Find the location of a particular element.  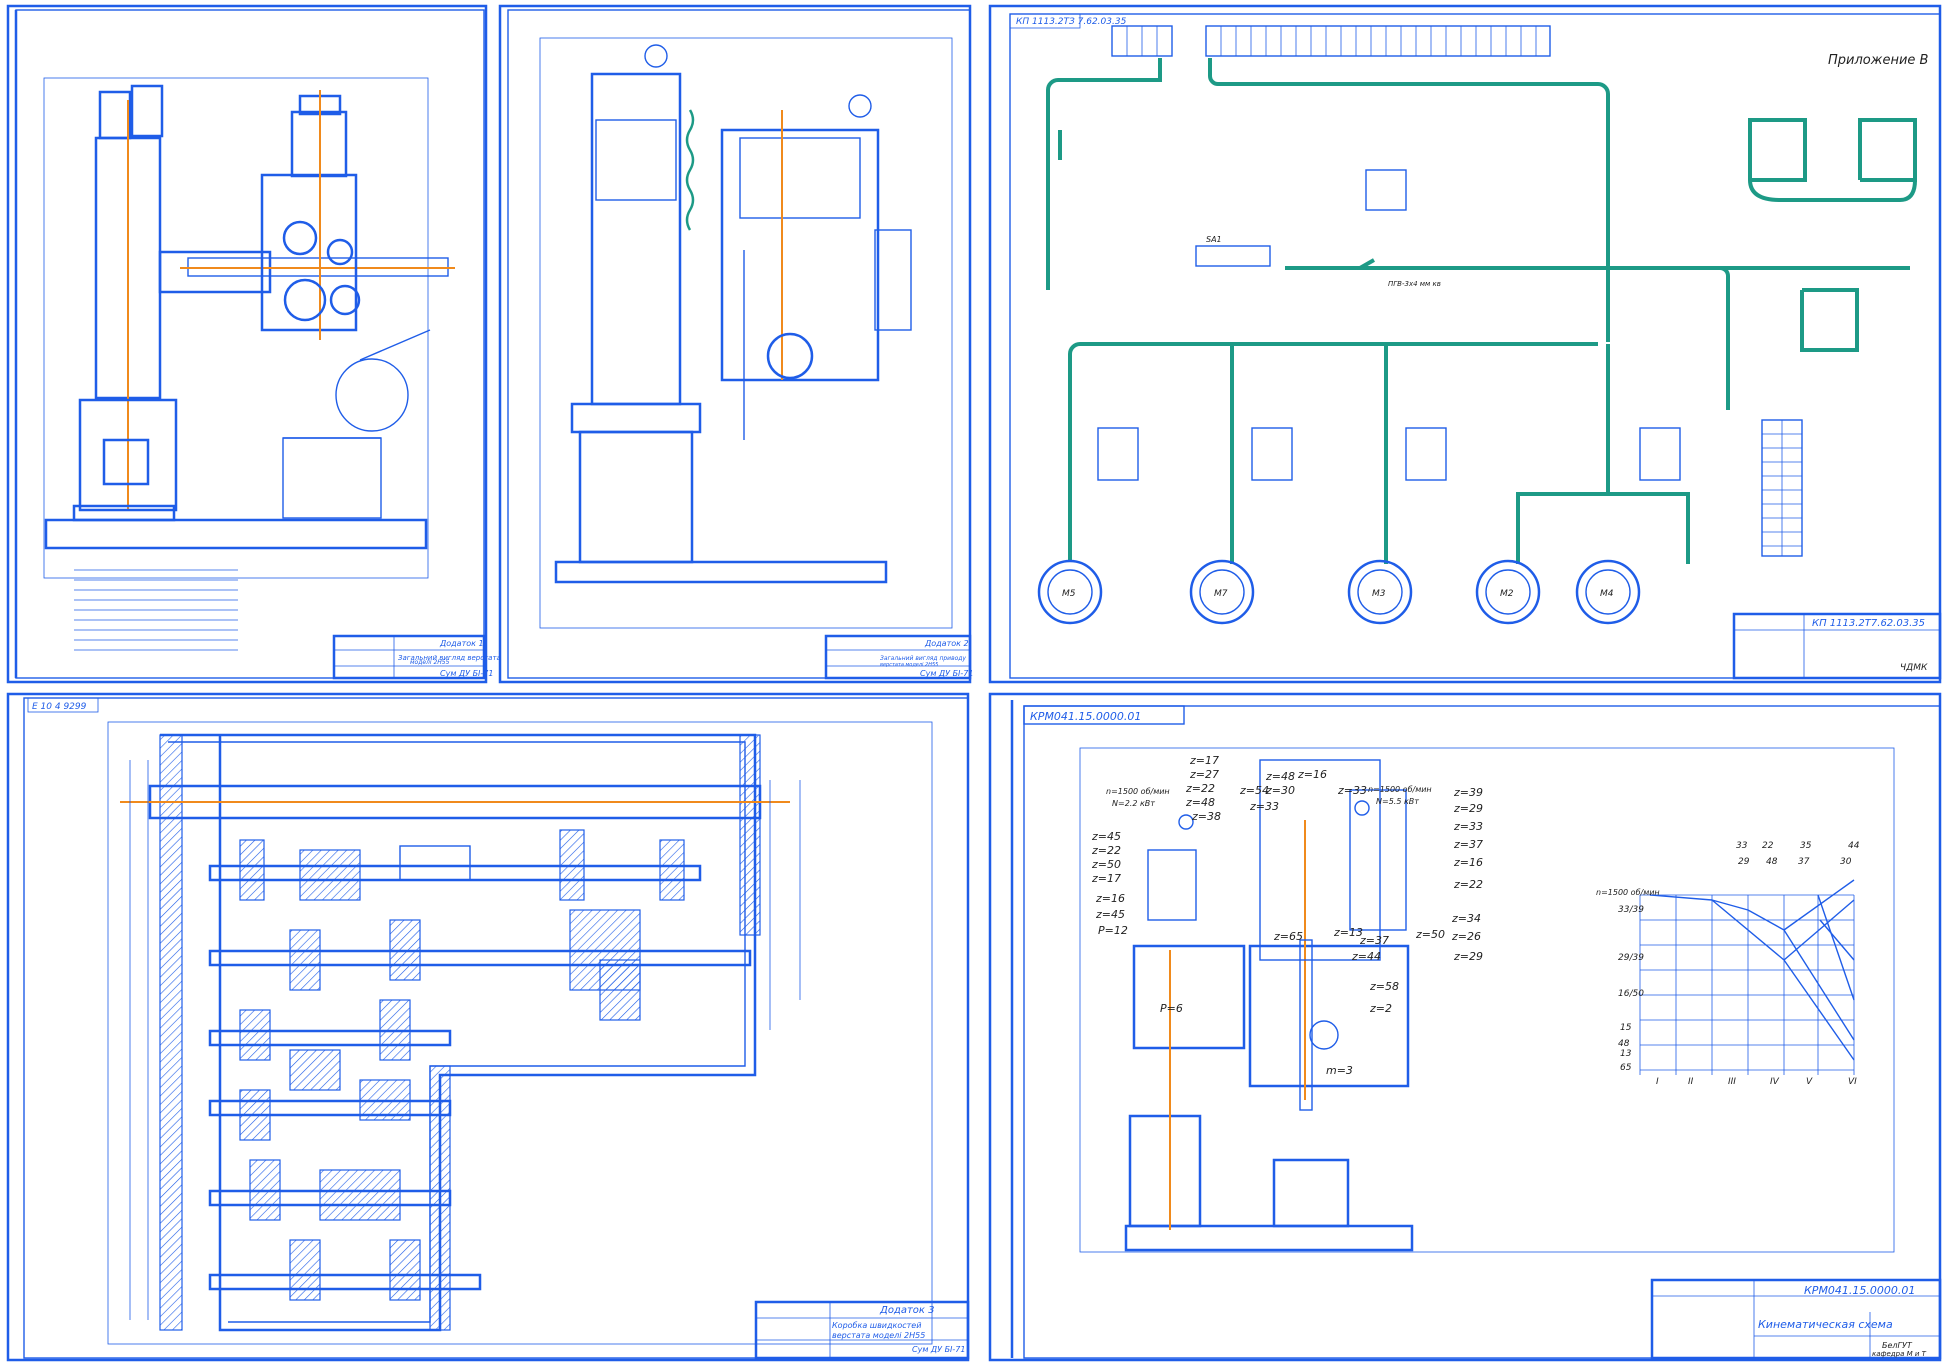

gear-label: z=27 is located at coordinates (1204, 774).